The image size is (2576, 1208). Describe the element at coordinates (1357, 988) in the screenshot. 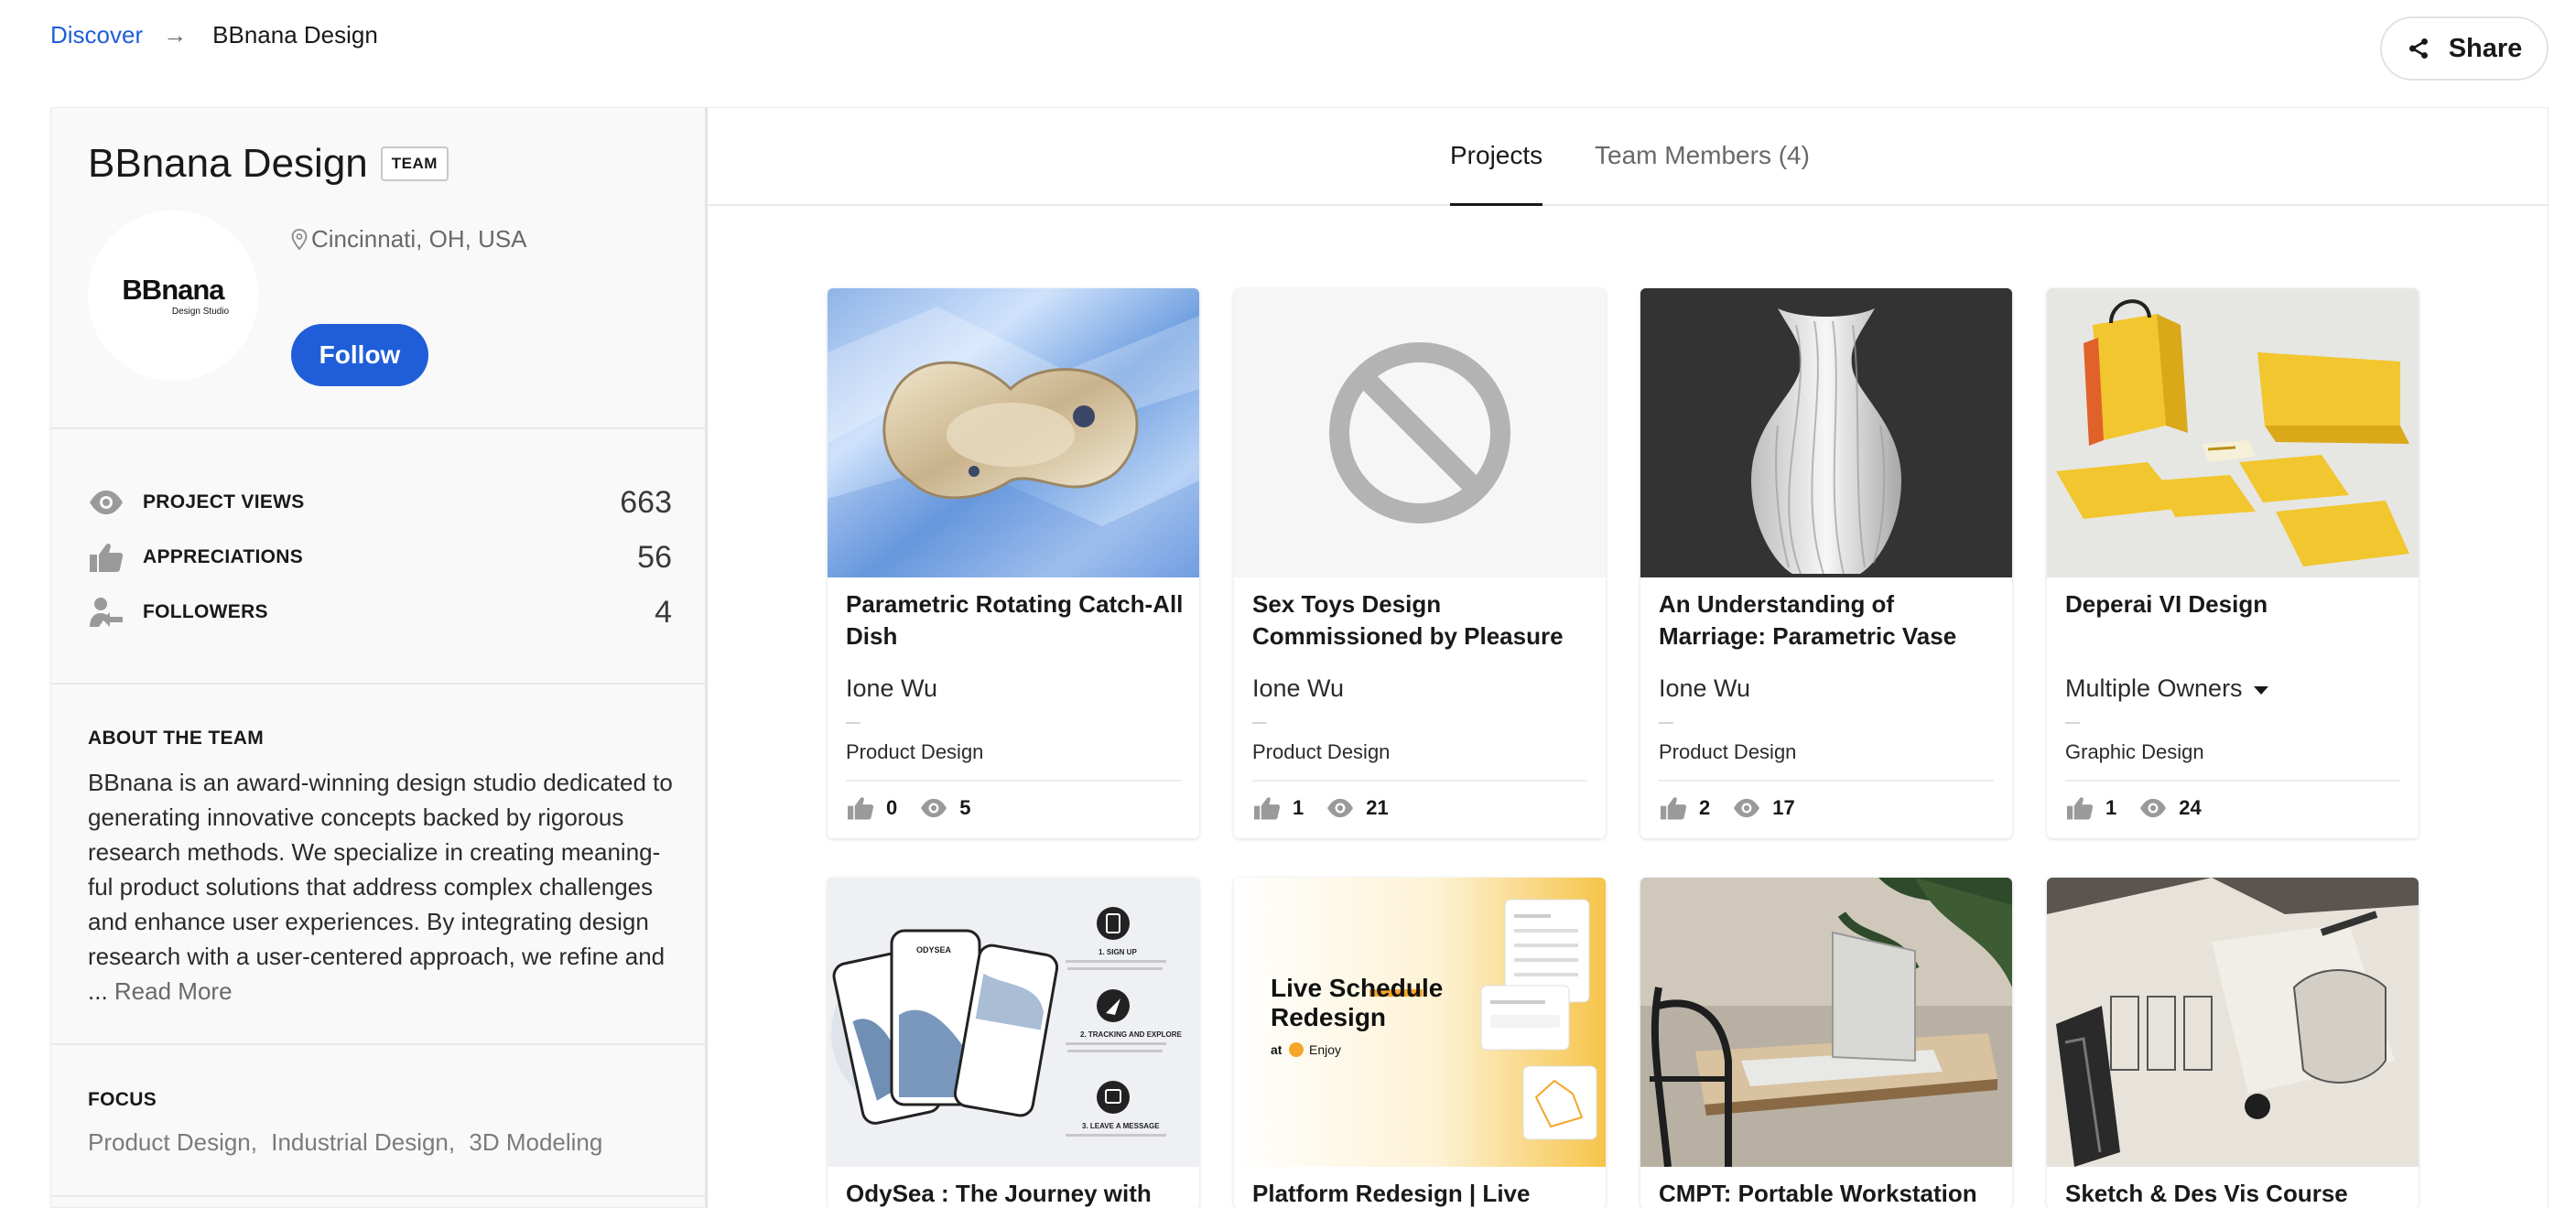

I see `thumb-heading: Live Schedule` at that location.